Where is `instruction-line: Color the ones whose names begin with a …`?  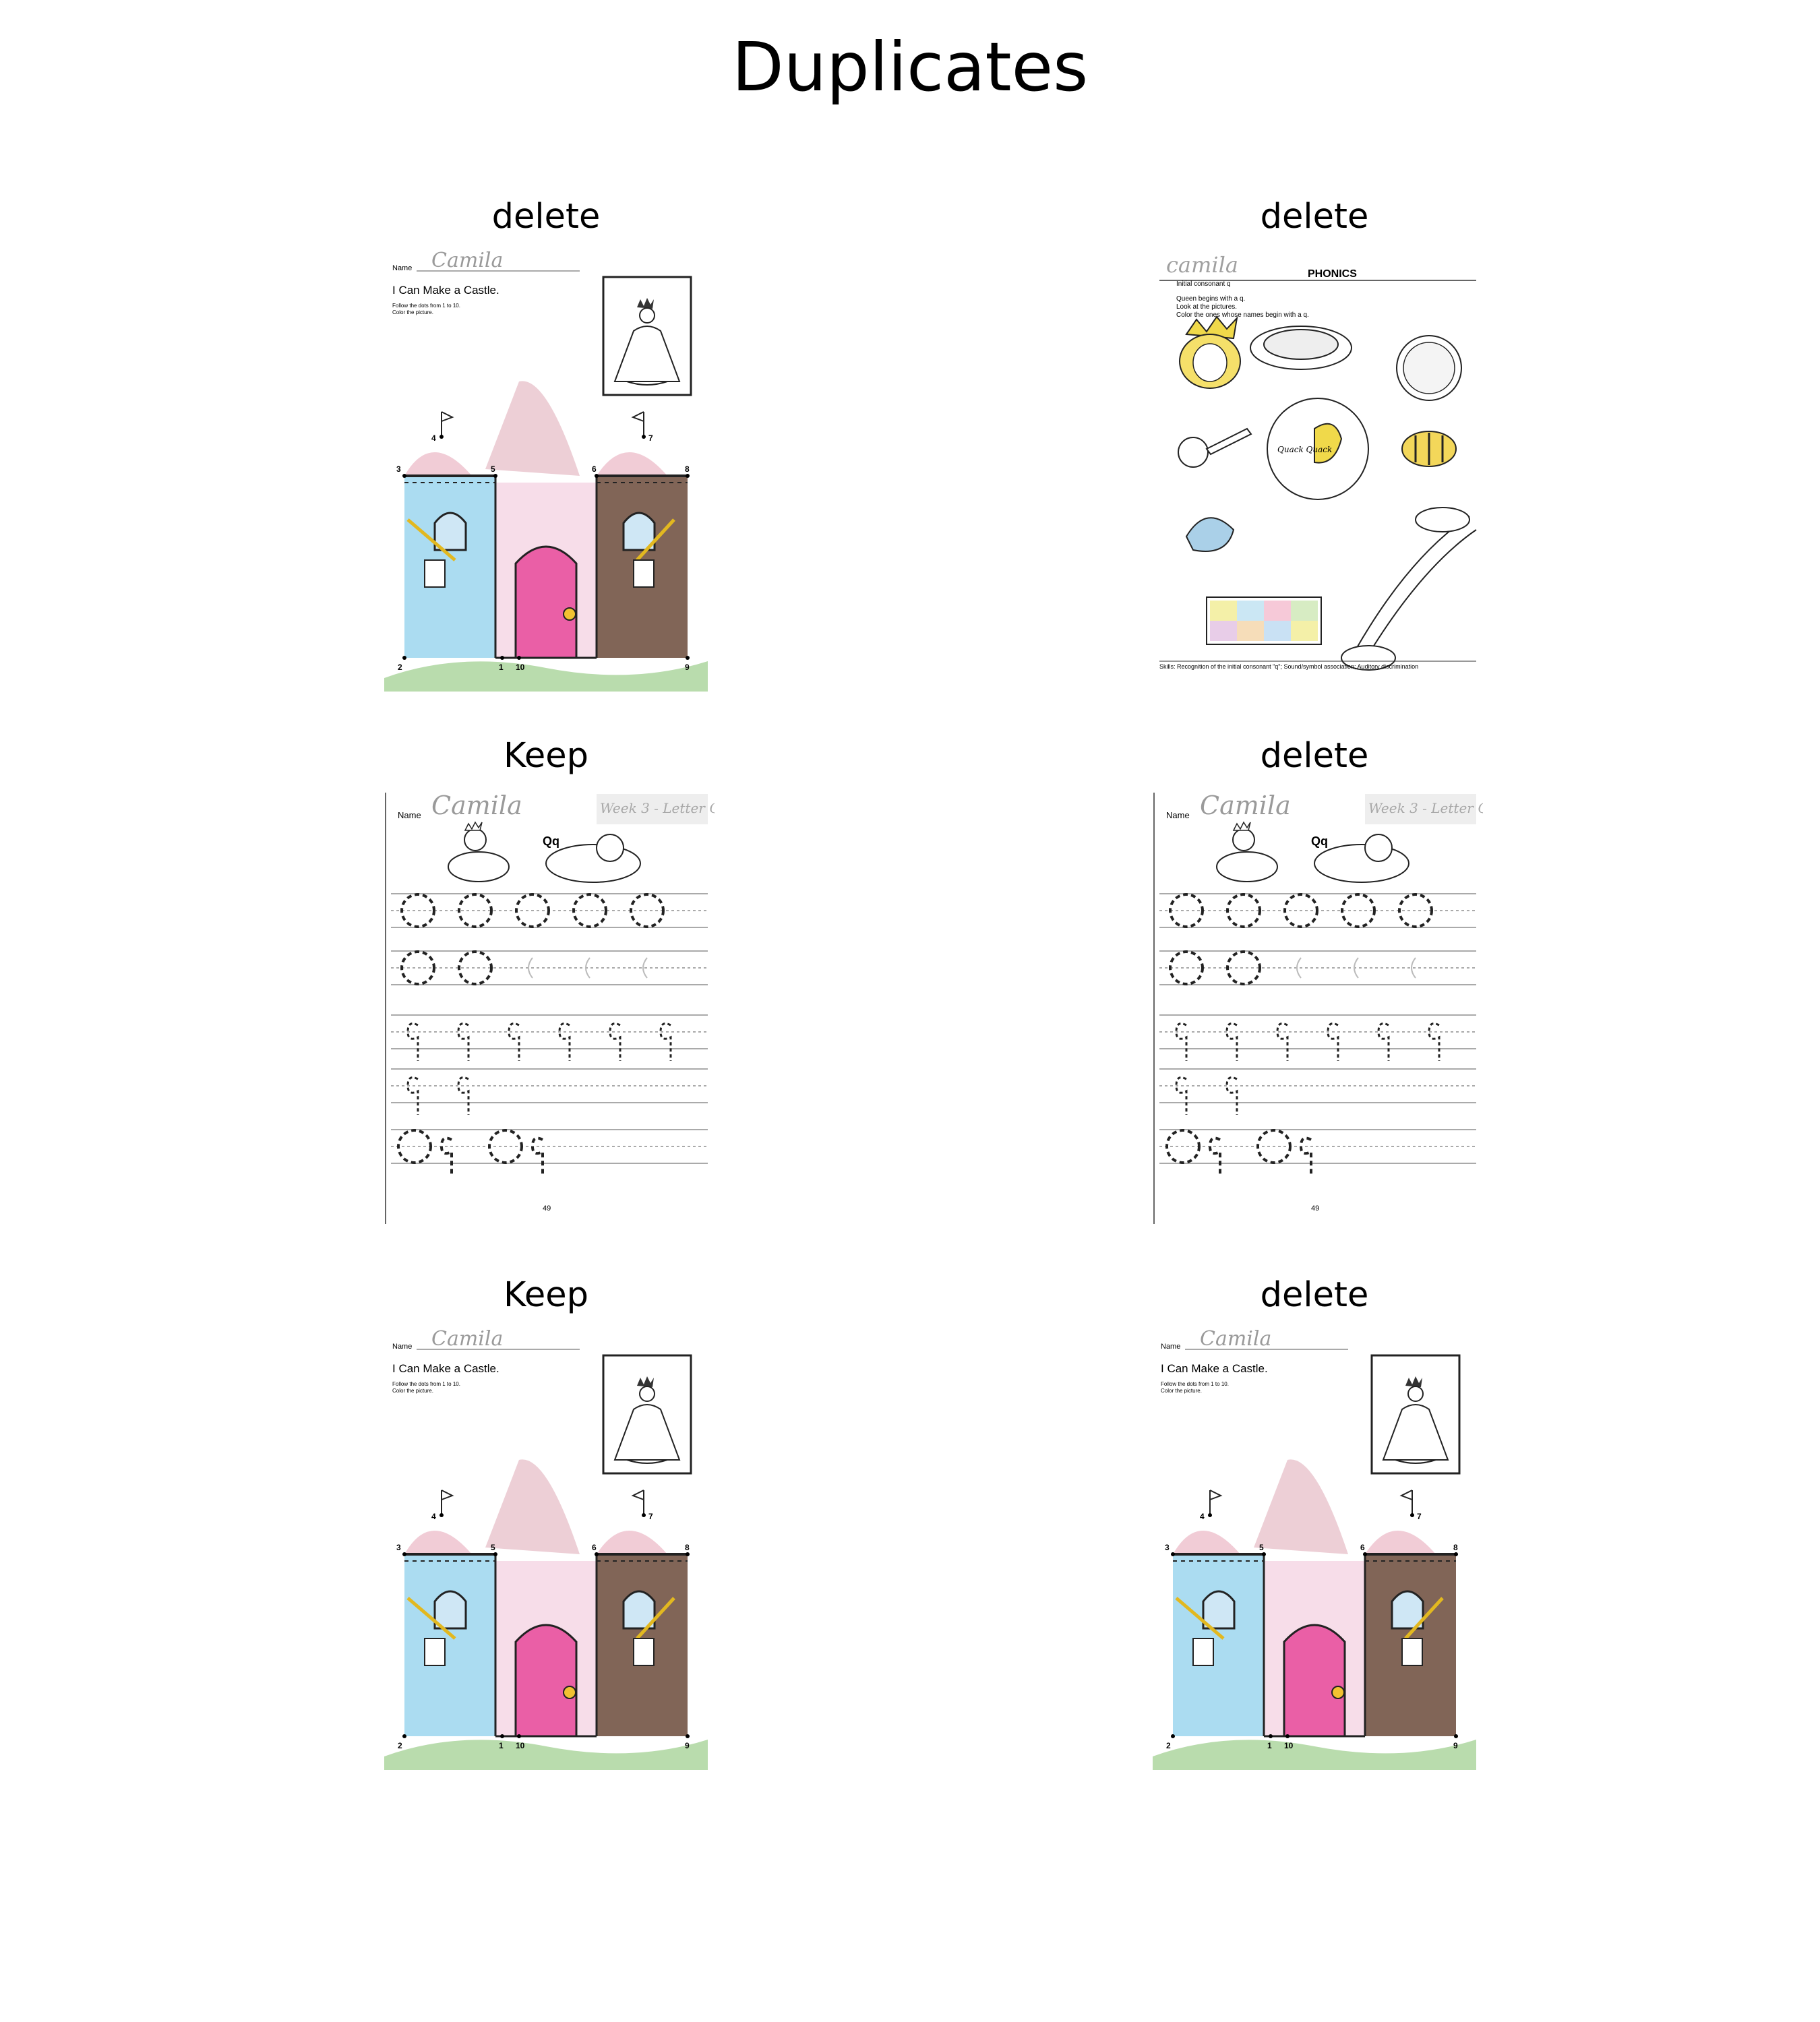 instruction-line: Color the ones whose names begin with a … is located at coordinates (1242, 315).